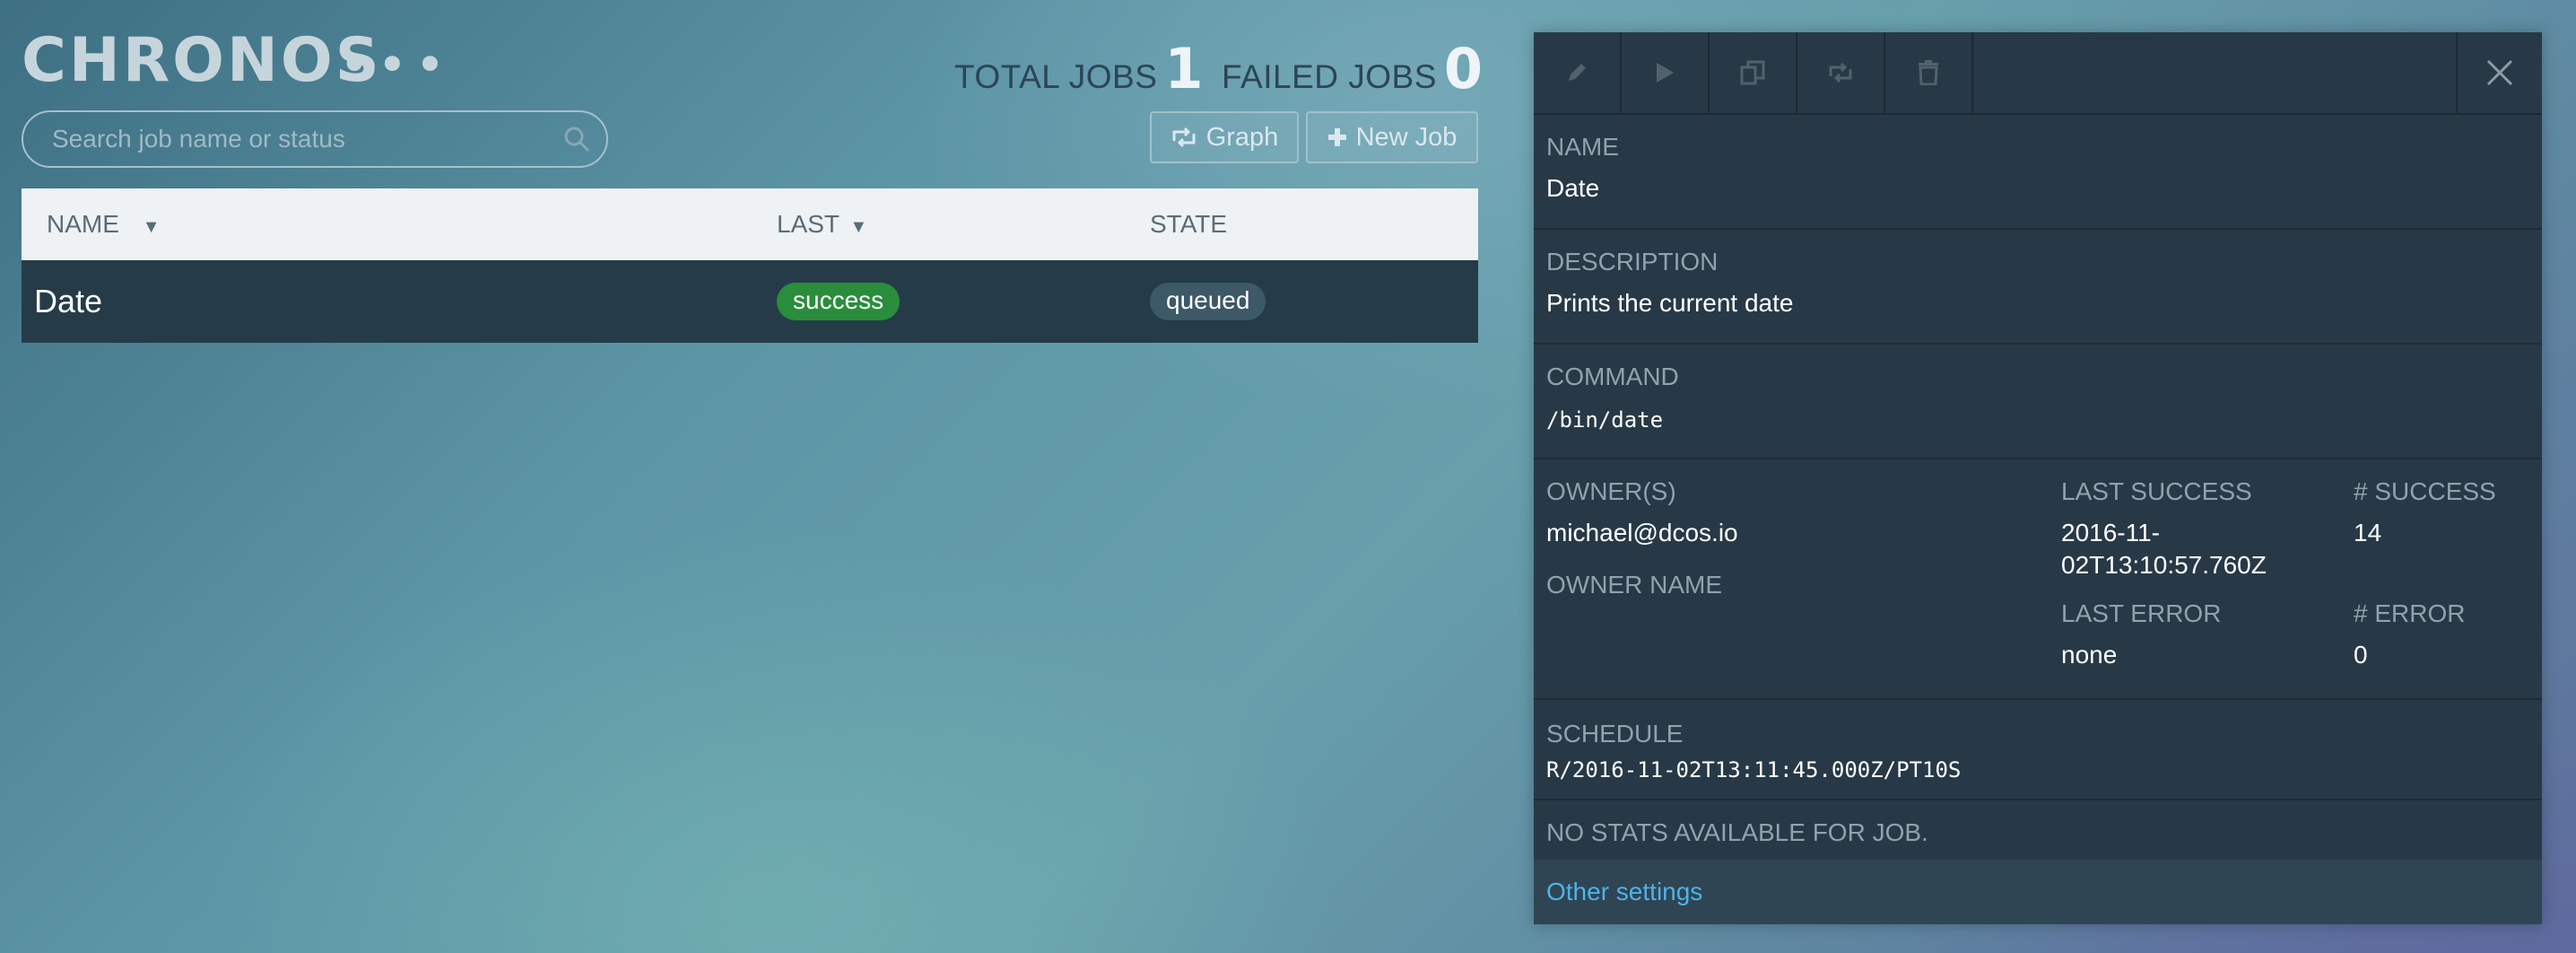  I want to click on name-section: NAME Date, so click(2038, 172).